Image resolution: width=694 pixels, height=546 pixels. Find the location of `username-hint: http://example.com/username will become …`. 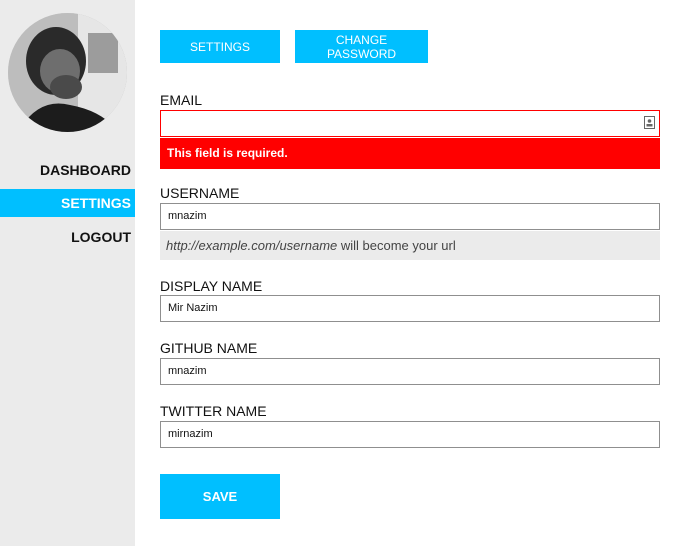

username-hint: http://example.com/username will become … is located at coordinates (410, 245).